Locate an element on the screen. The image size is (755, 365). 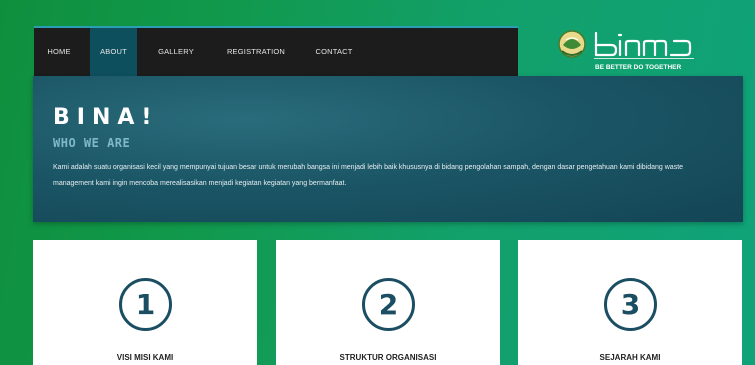
nav-about-link: ABOUT is located at coordinates (113, 52).